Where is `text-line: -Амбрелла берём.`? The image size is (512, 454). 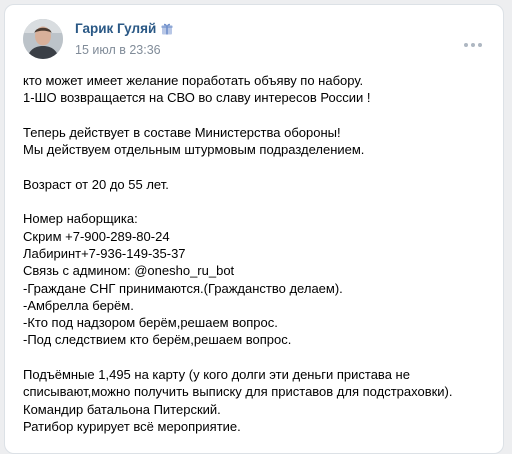
text-line: -Амбрелла берём. is located at coordinates (78, 305).